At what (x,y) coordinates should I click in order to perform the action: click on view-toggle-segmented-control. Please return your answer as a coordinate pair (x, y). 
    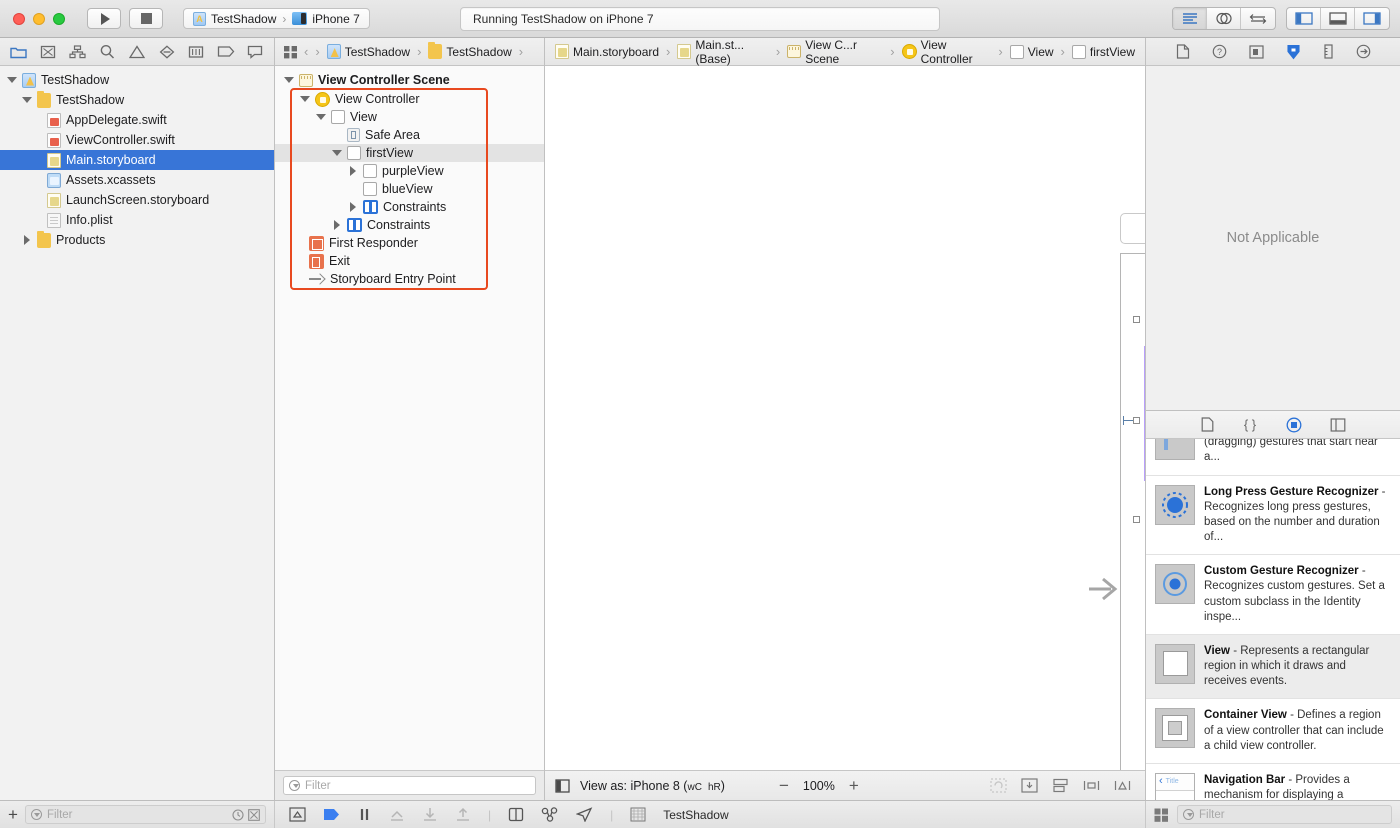
    Looking at the image, I should click on (1338, 18).